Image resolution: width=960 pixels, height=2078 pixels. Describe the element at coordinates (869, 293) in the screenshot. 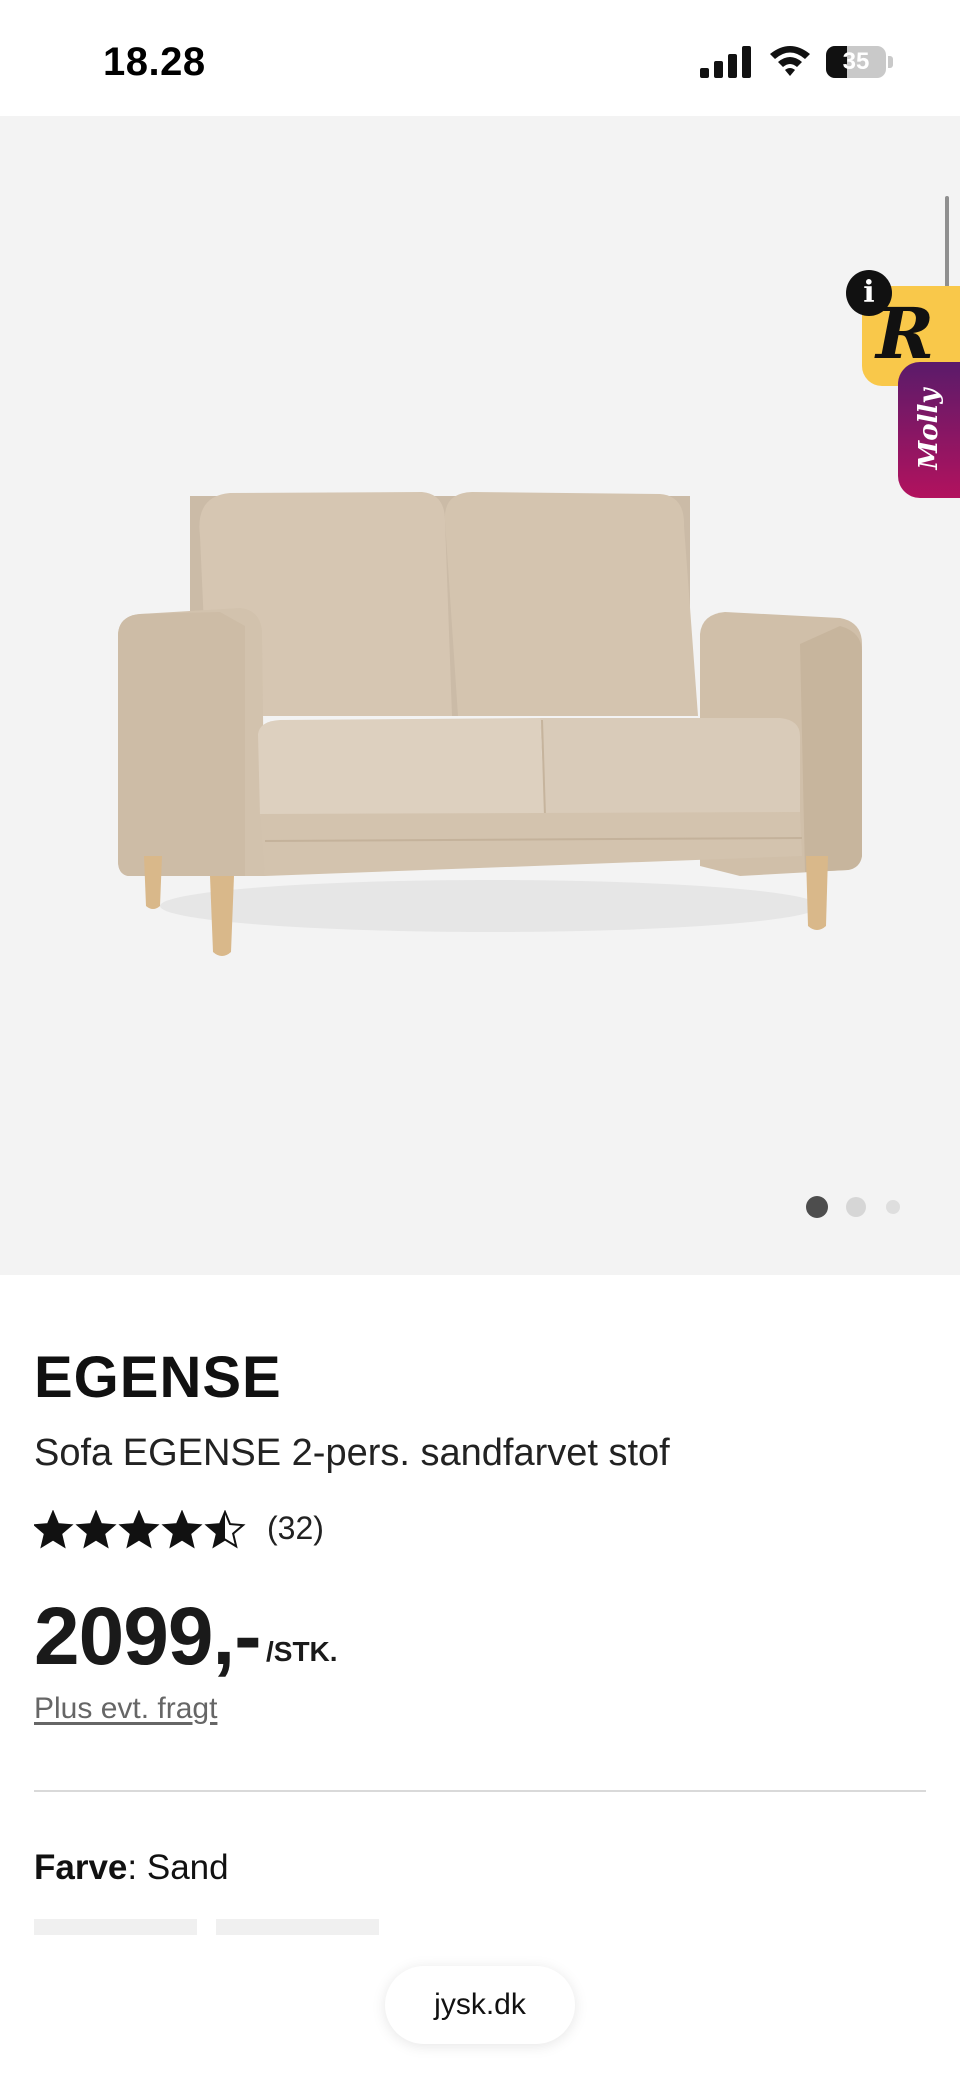

I see `info-icon: i` at that location.